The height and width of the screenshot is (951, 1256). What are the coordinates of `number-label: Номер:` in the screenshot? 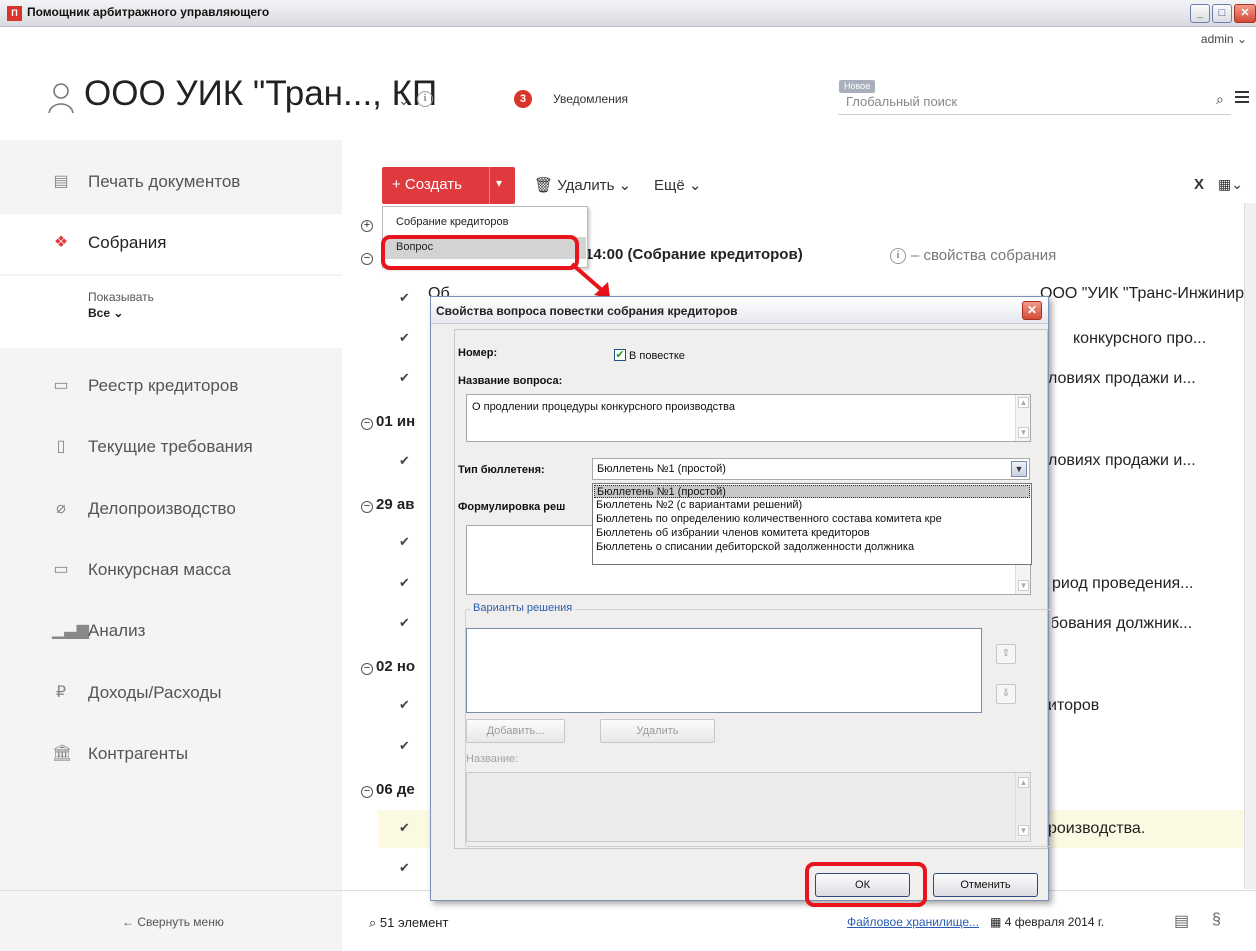 It's located at (478, 353).